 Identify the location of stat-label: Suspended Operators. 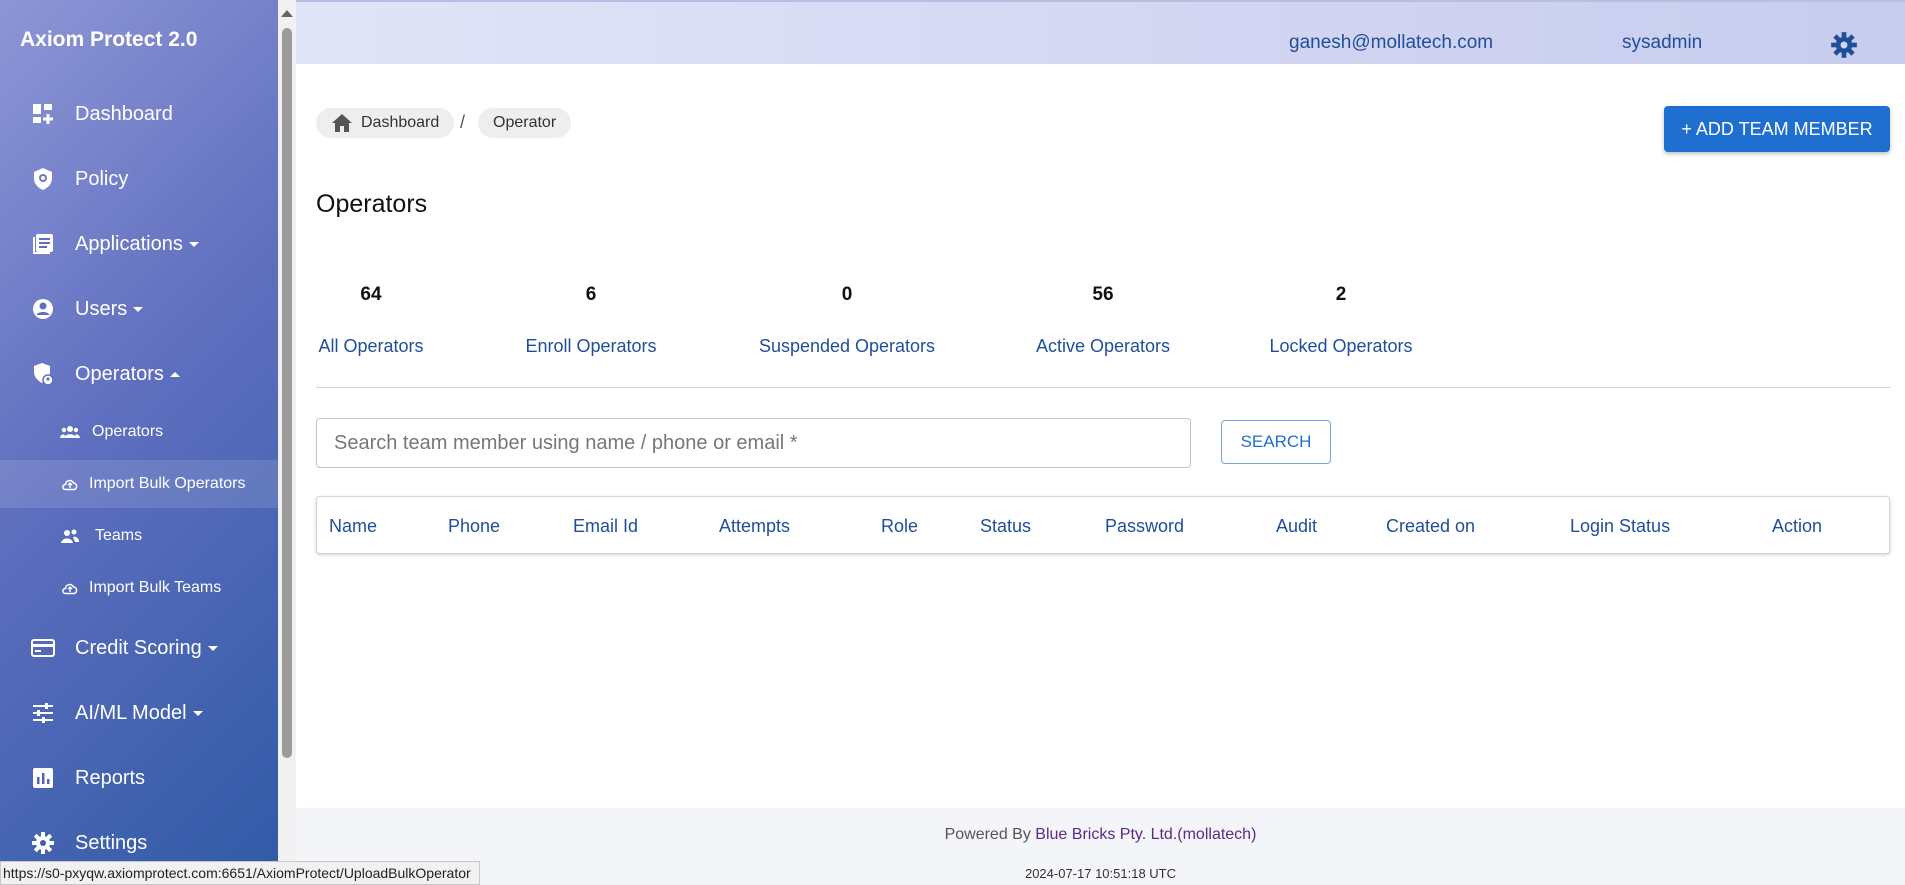
(847, 346).